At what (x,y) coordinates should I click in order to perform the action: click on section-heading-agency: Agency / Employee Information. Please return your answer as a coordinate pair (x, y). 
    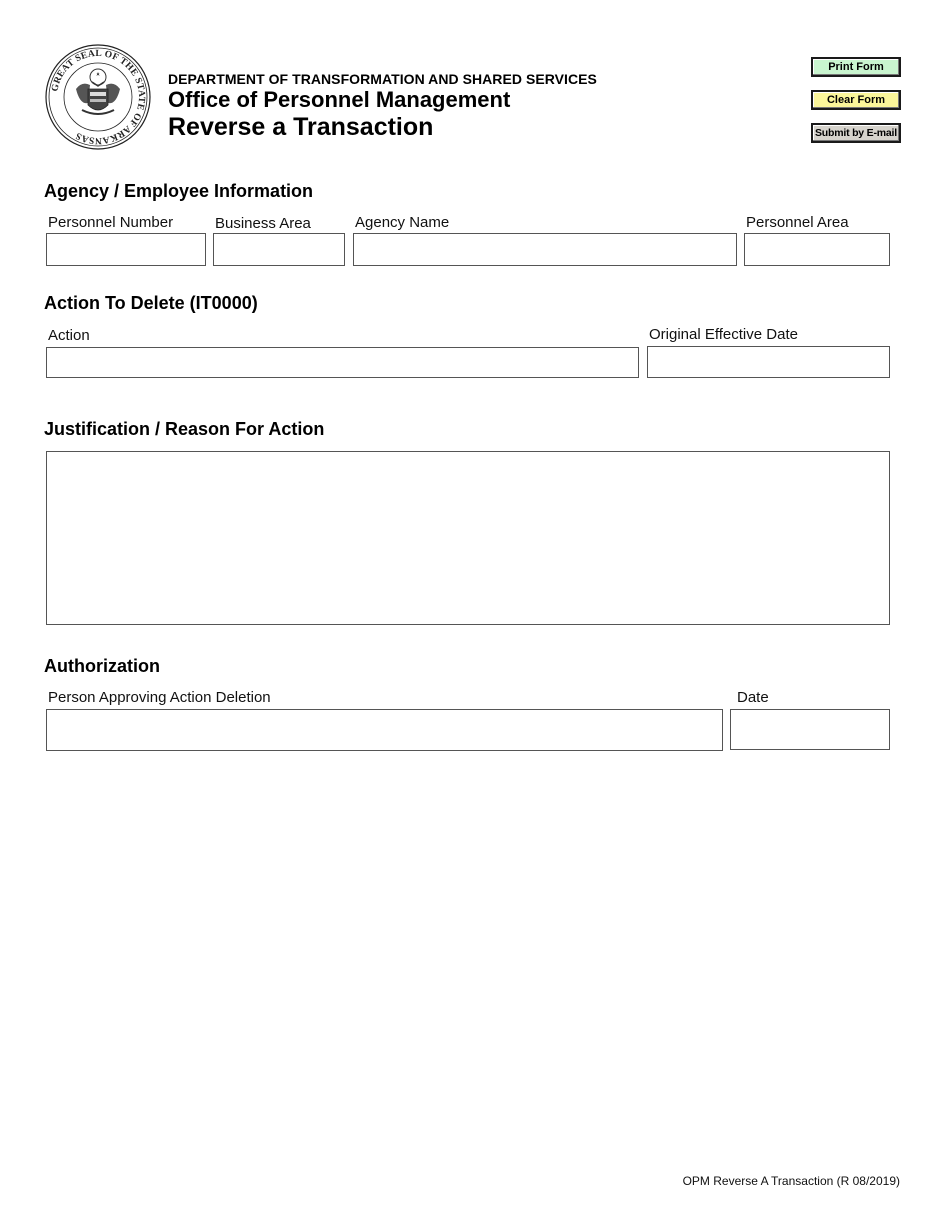
    Looking at the image, I should click on (179, 191).